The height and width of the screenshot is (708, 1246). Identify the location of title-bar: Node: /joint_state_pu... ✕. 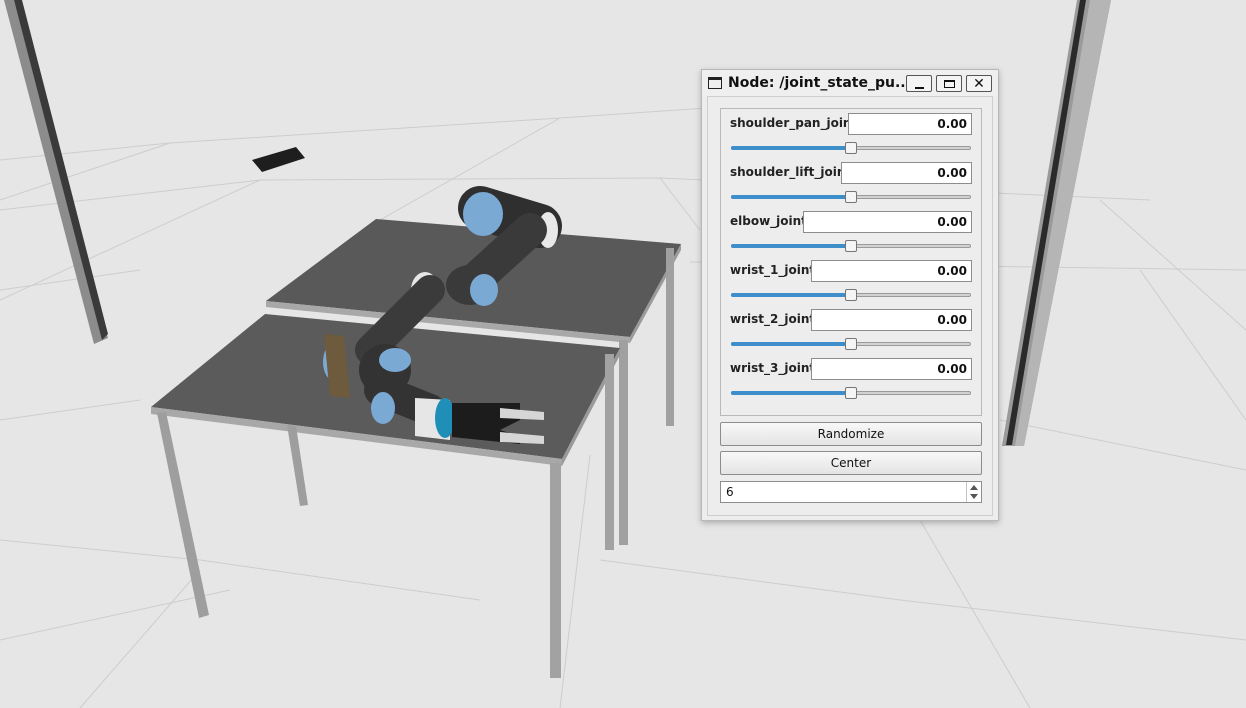
(850, 83).